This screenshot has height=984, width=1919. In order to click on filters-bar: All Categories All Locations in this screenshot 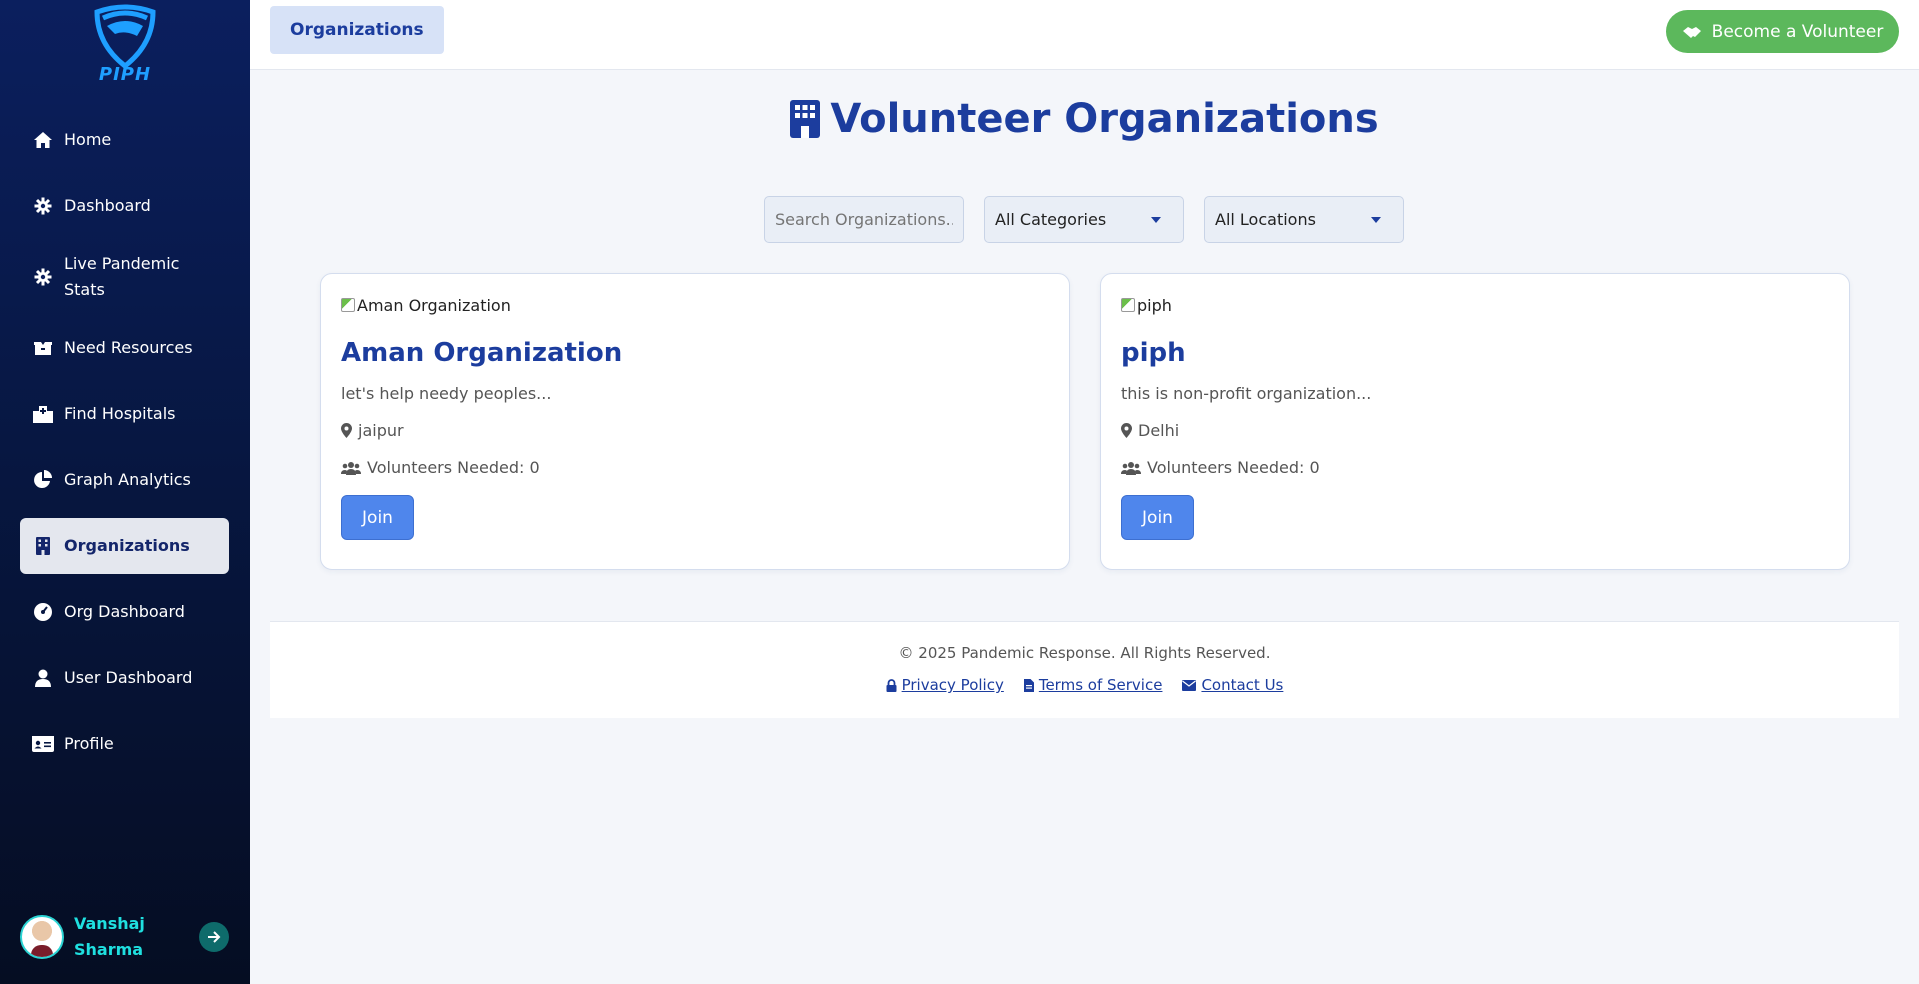, I will do `click(1094, 219)`.